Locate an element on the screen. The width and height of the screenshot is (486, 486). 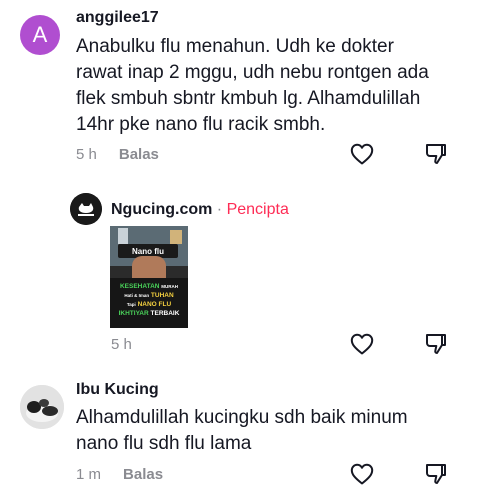
comment-username: anggilee17 is located at coordinates (117, 18).